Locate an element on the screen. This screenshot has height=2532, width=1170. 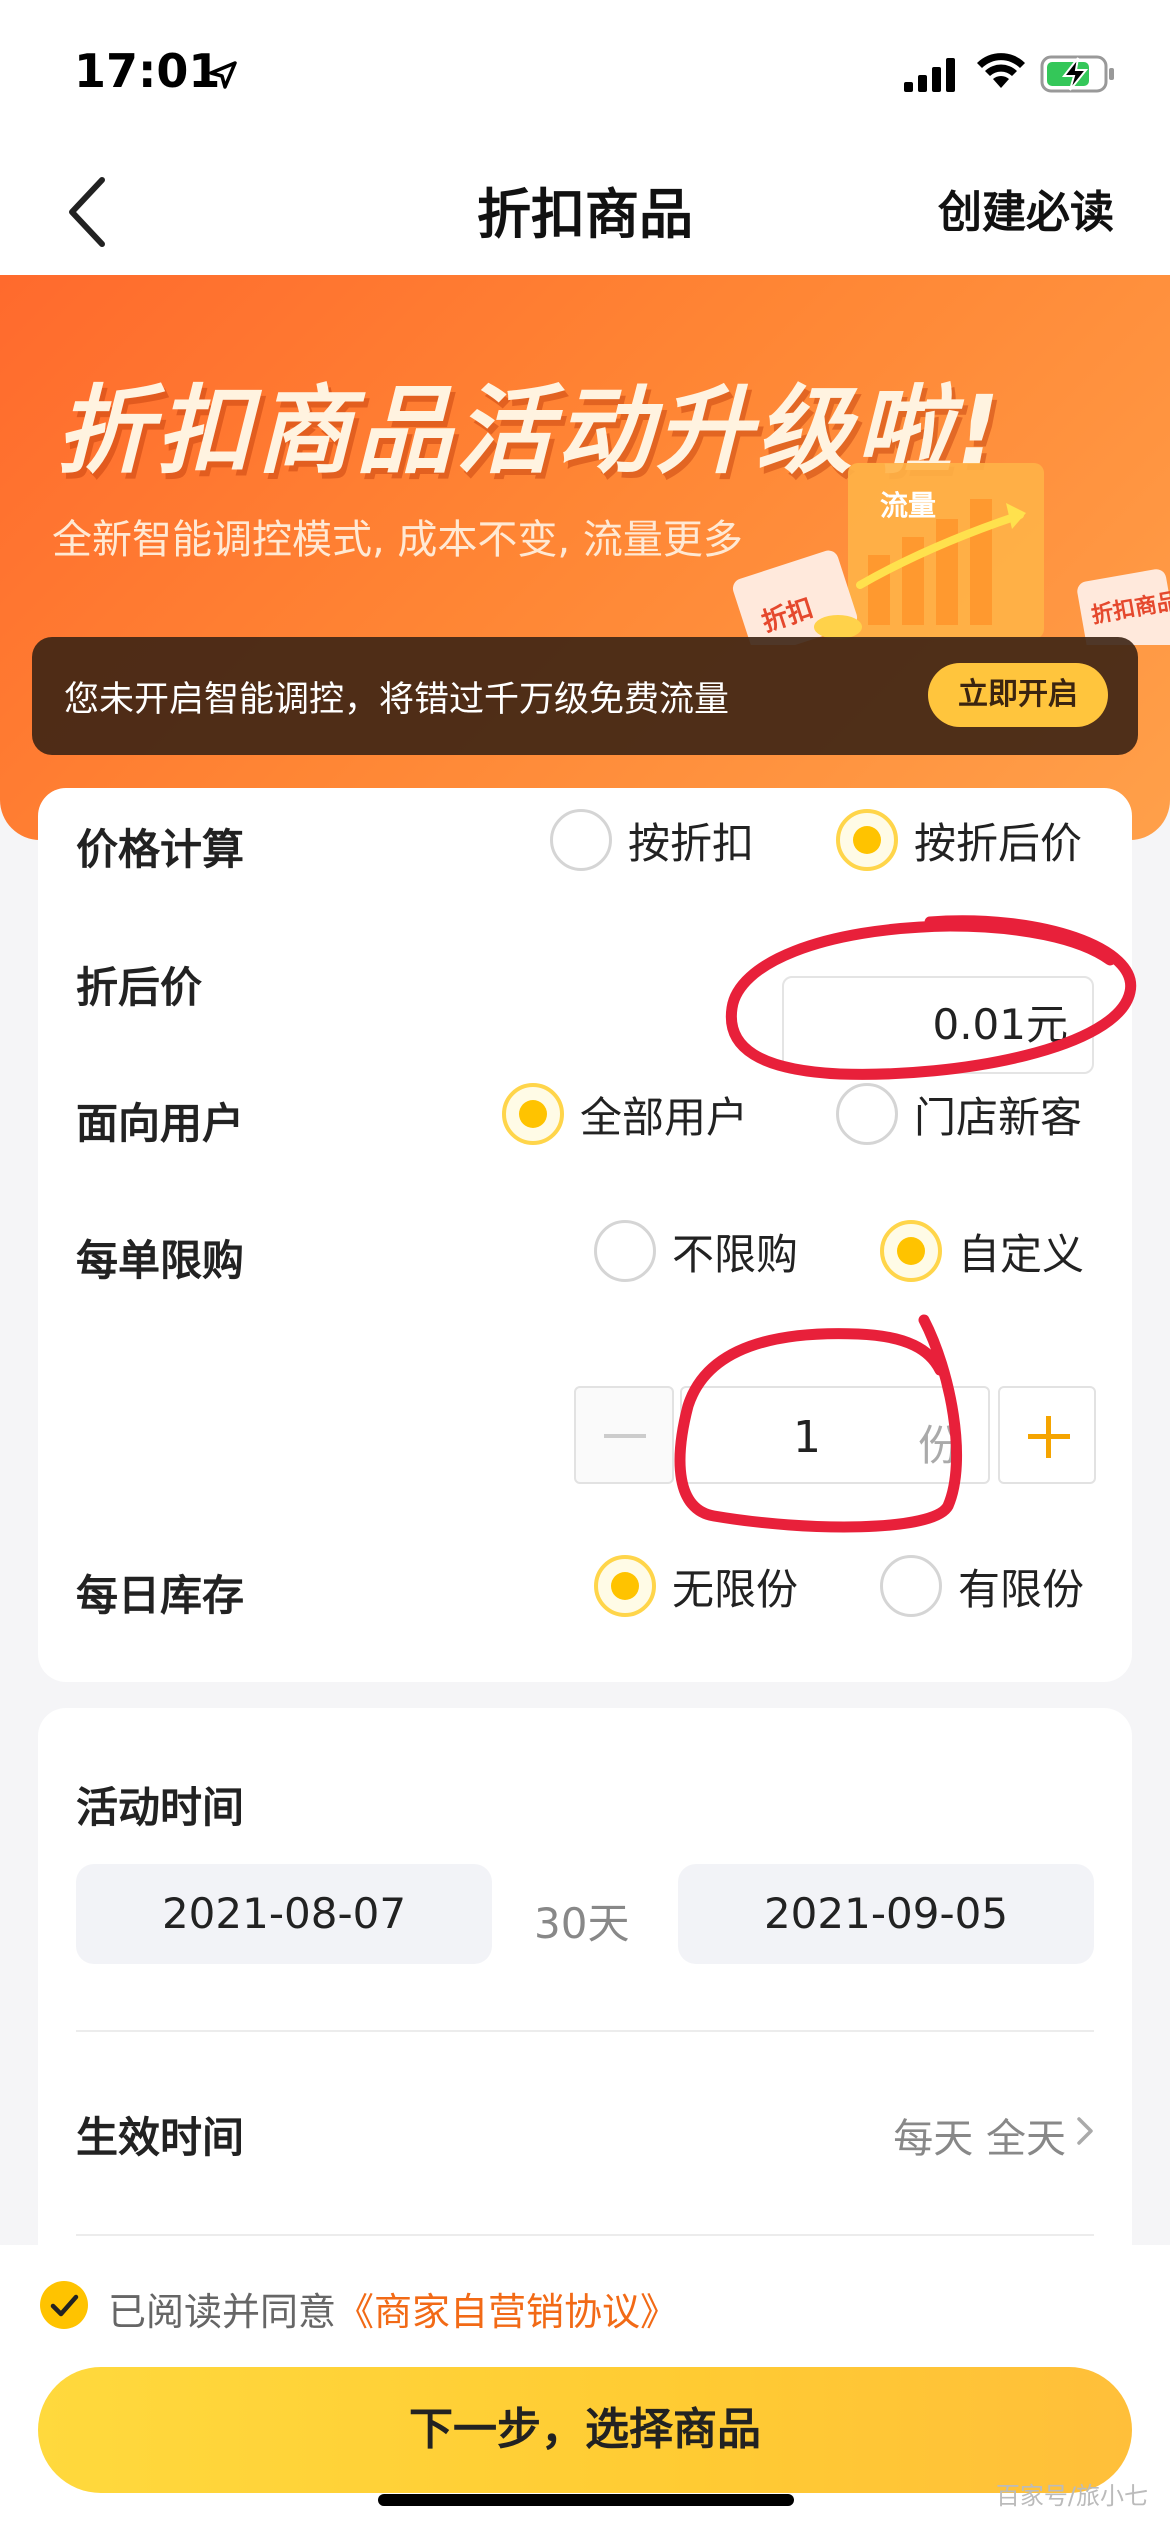
radio-new-store-customers: 门店新客 is located at coordinates (959, 1114).